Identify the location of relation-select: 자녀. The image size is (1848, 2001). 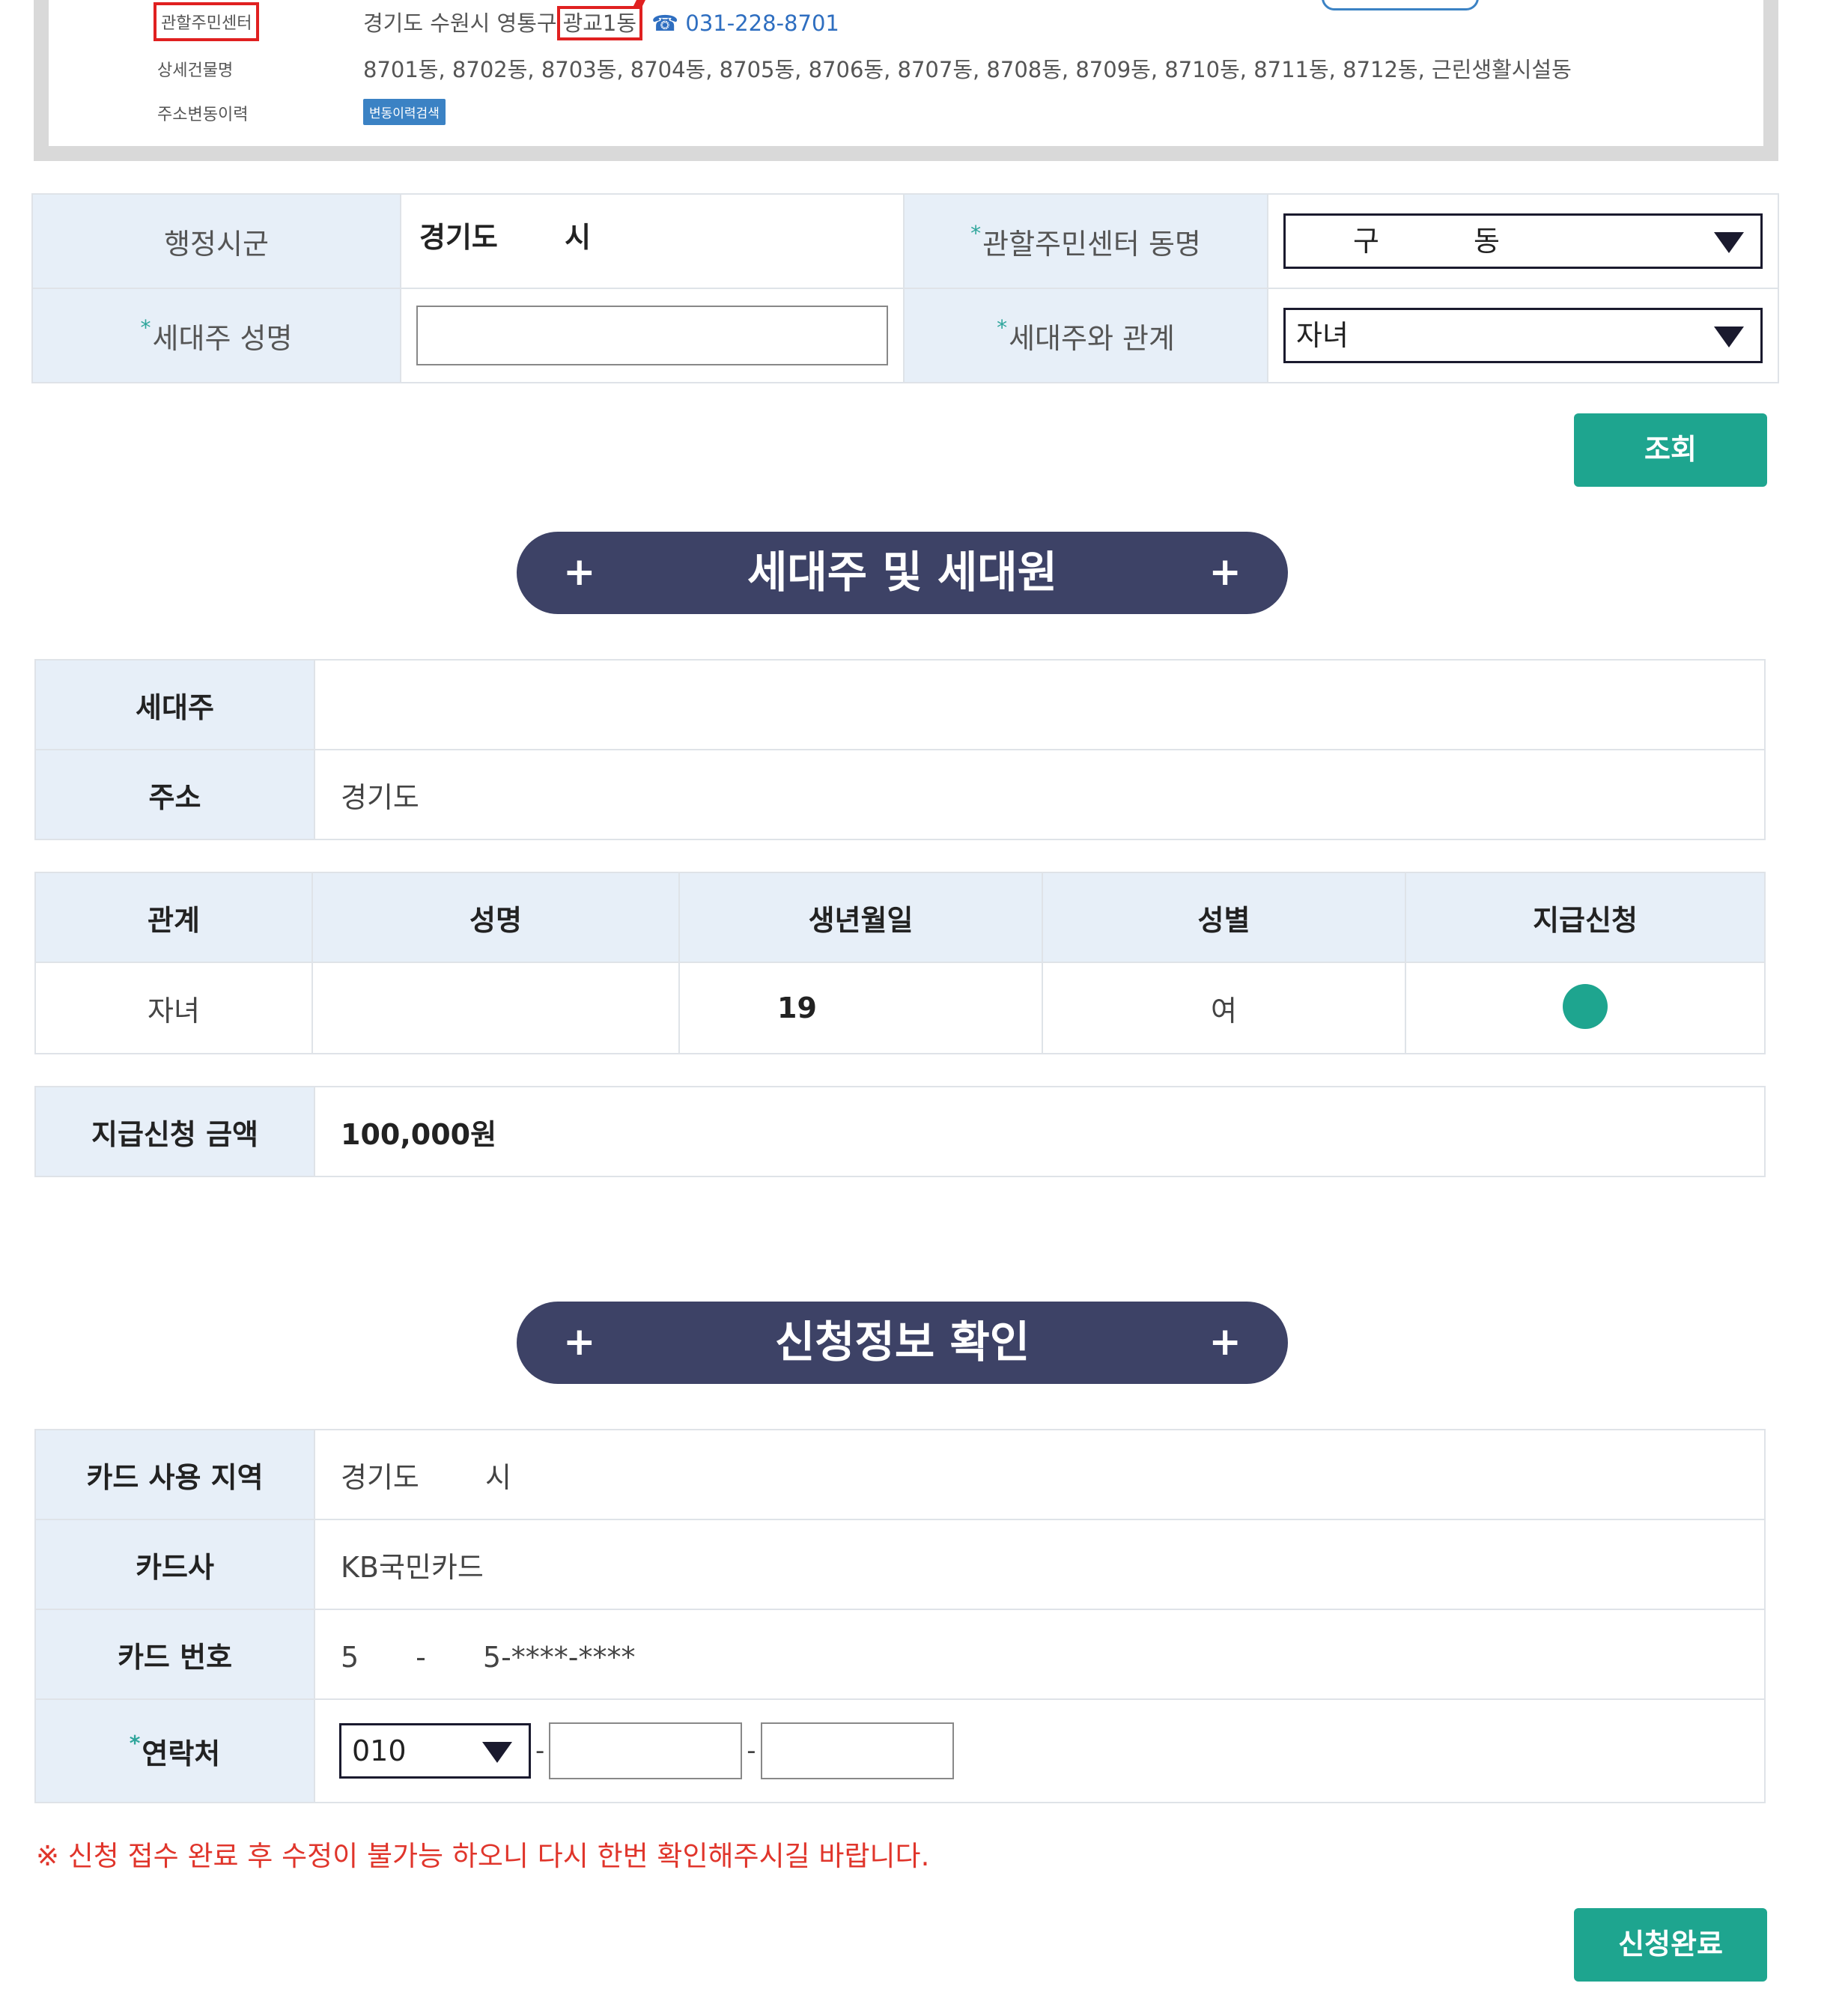
(1523, 335).